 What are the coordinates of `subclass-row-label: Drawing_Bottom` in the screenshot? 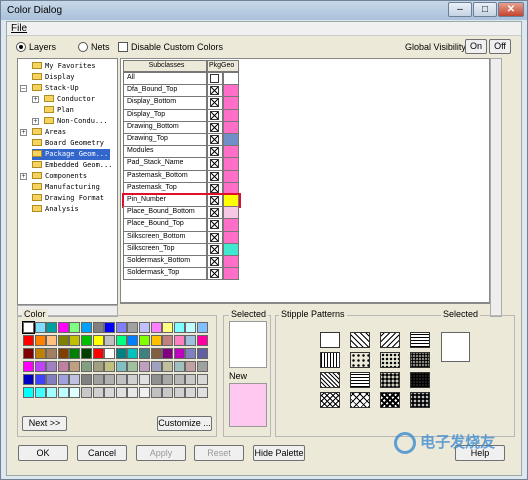 It's located at (165, 127).